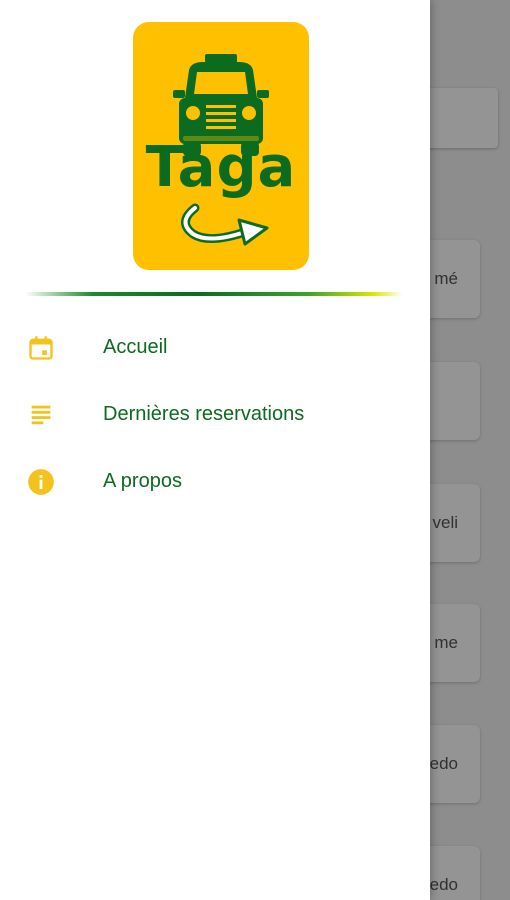  What do you see at coordinates (204, 414) in the screenshot?
I see `menu-item-label: Dernières reservations` at bounding box center [204, 414].